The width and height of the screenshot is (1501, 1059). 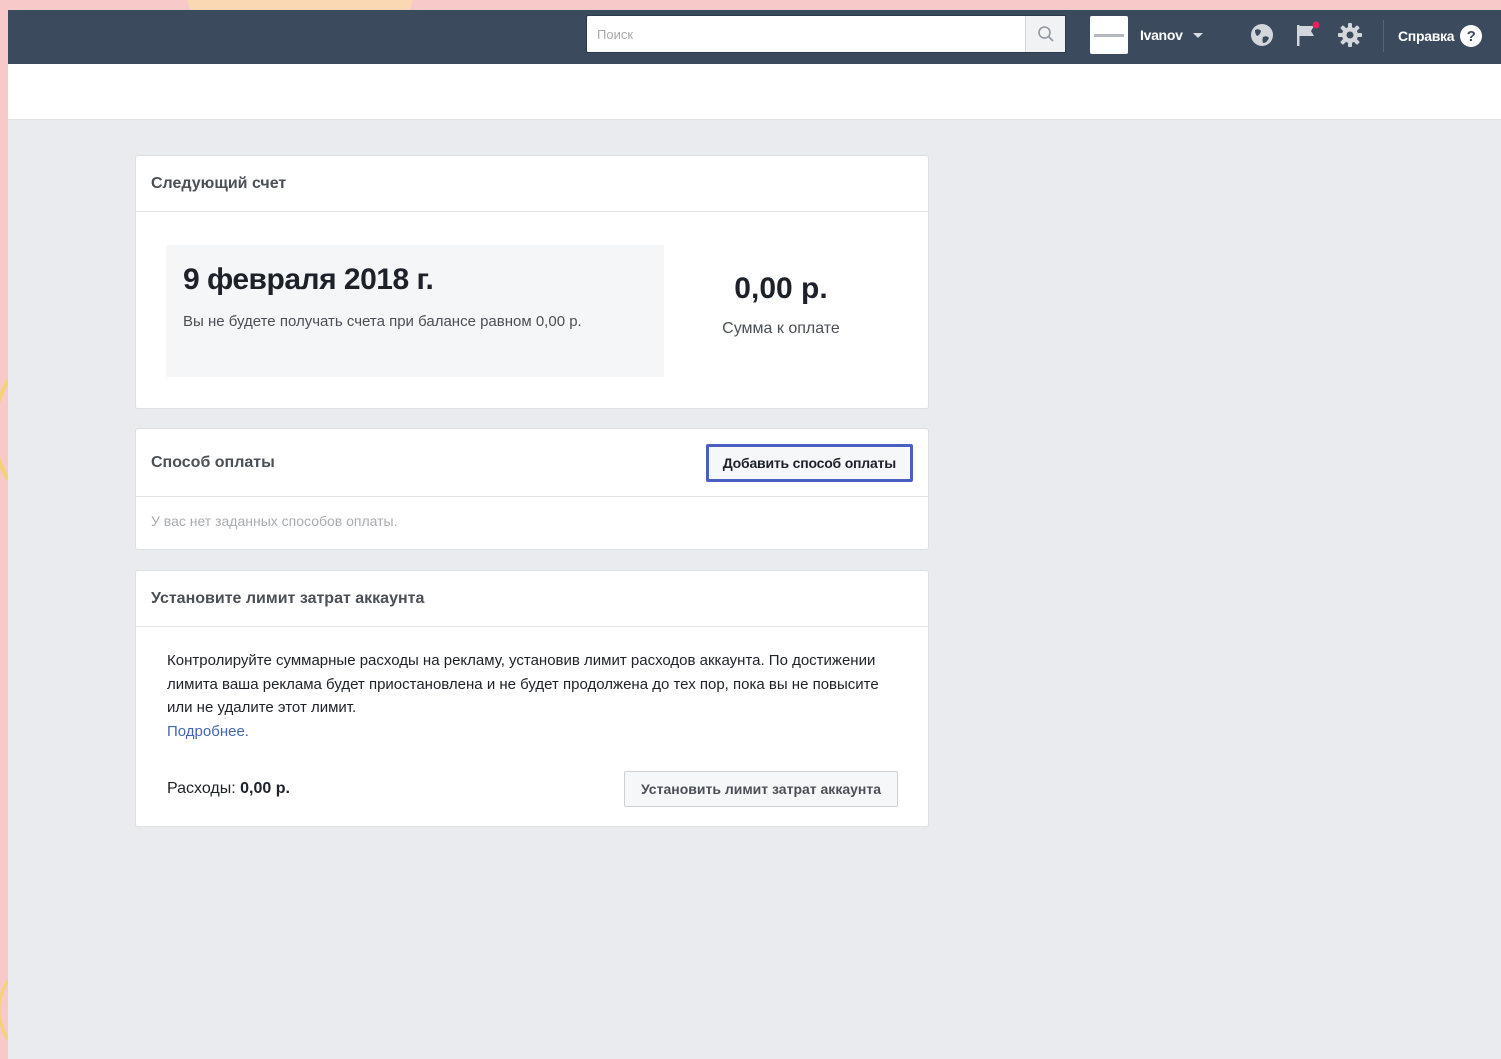 I want to click on help-label: Справка, so click(x=1426, y=36).